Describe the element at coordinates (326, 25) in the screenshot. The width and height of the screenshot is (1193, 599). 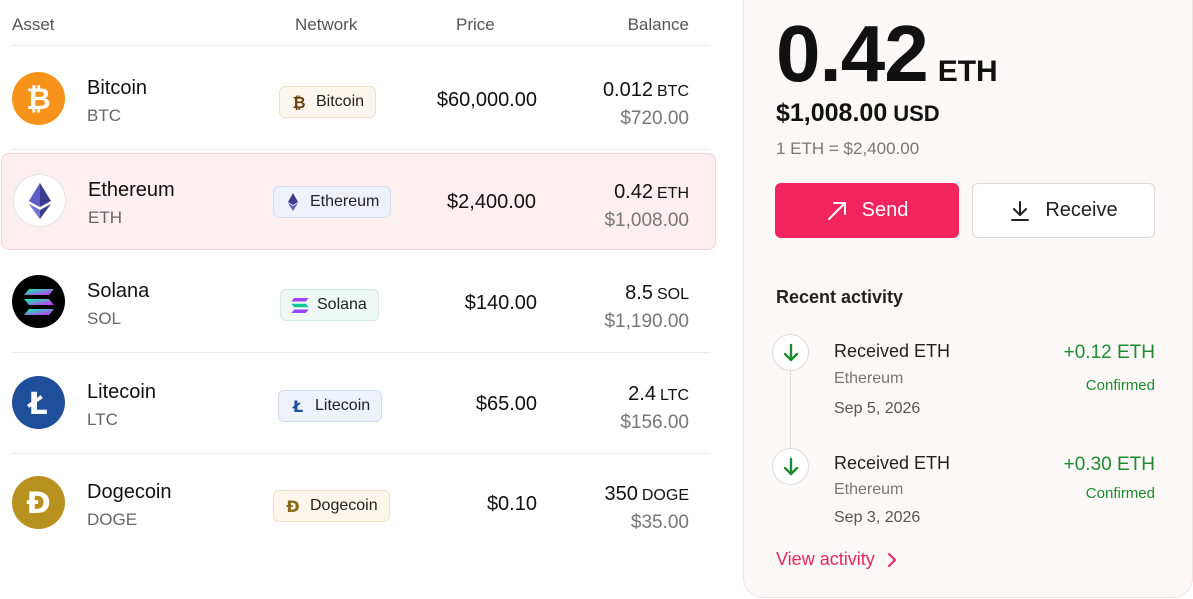
I see `column-header-network: Network` at that location.